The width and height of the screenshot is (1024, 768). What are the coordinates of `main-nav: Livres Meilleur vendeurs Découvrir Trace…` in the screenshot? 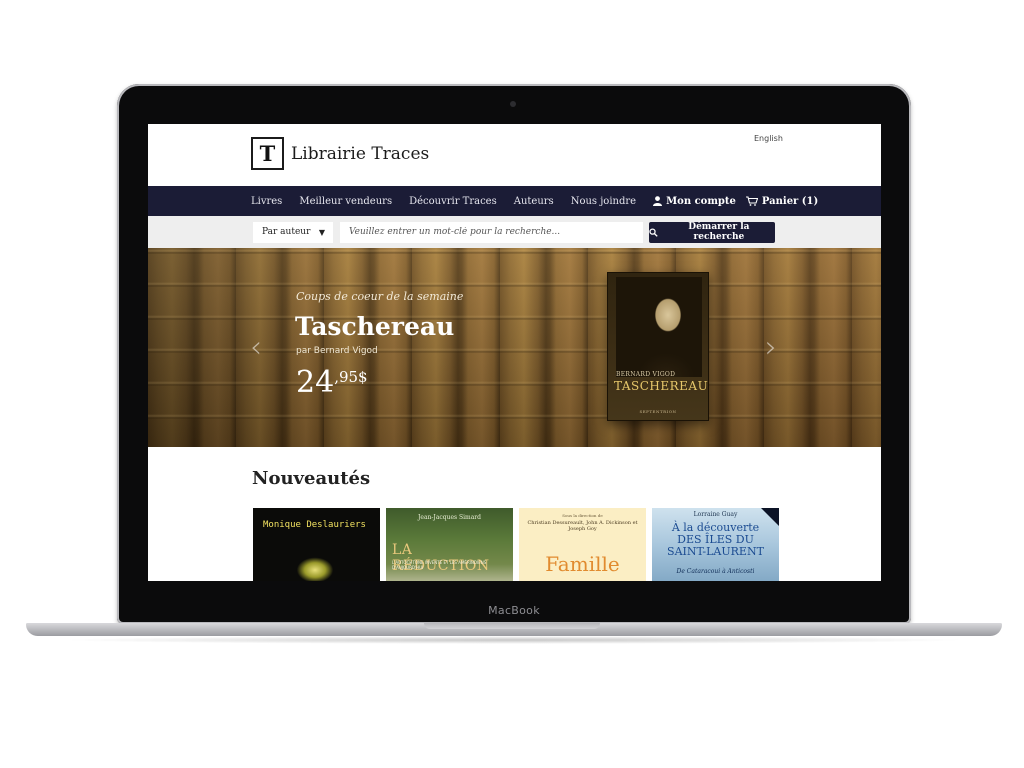 It's located at (514, 201).